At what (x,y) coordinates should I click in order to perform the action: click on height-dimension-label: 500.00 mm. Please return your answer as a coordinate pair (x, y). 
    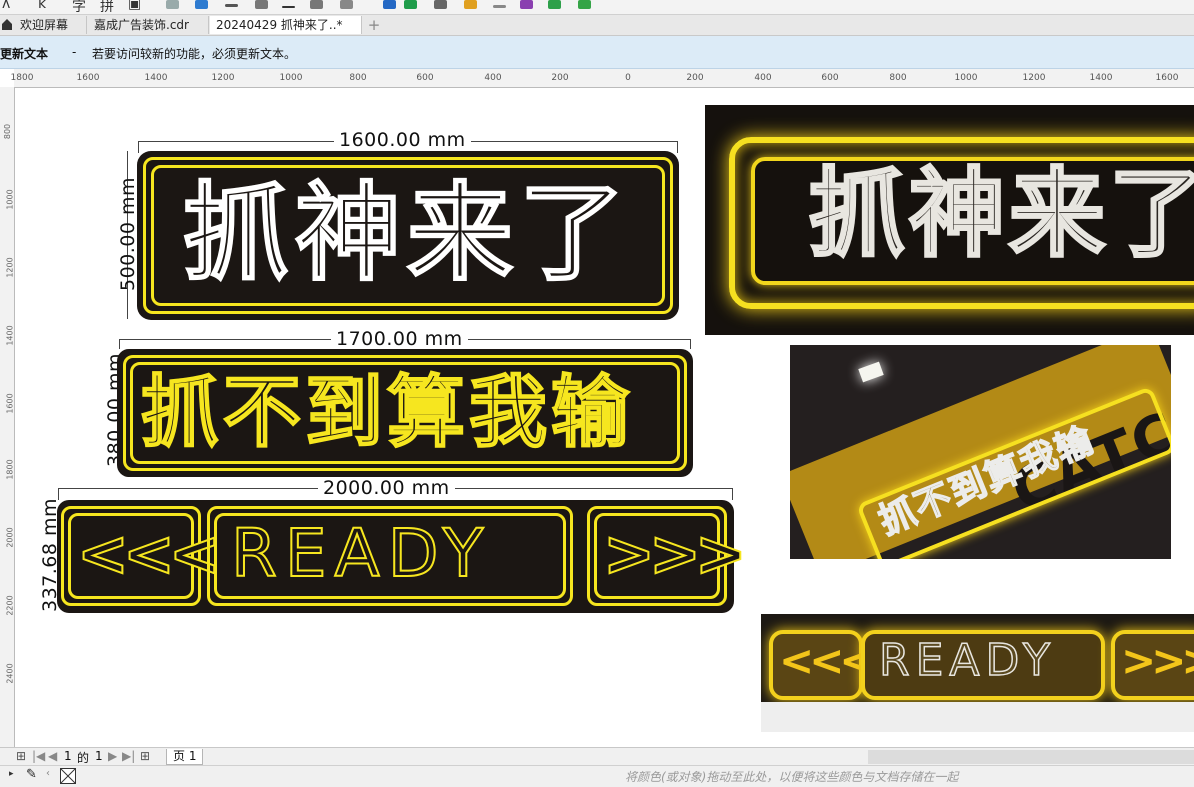
    Looking at the image, I should click on (128, 234).